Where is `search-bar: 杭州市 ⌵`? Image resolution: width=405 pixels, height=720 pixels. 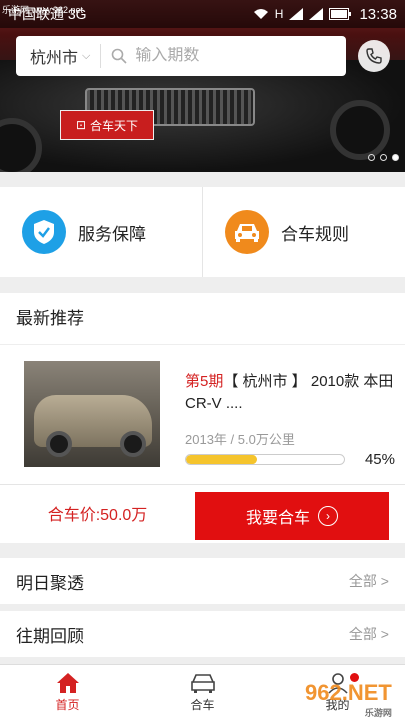 search-bar: 杭州市 ⌵ is located at coordinates (181, 56).